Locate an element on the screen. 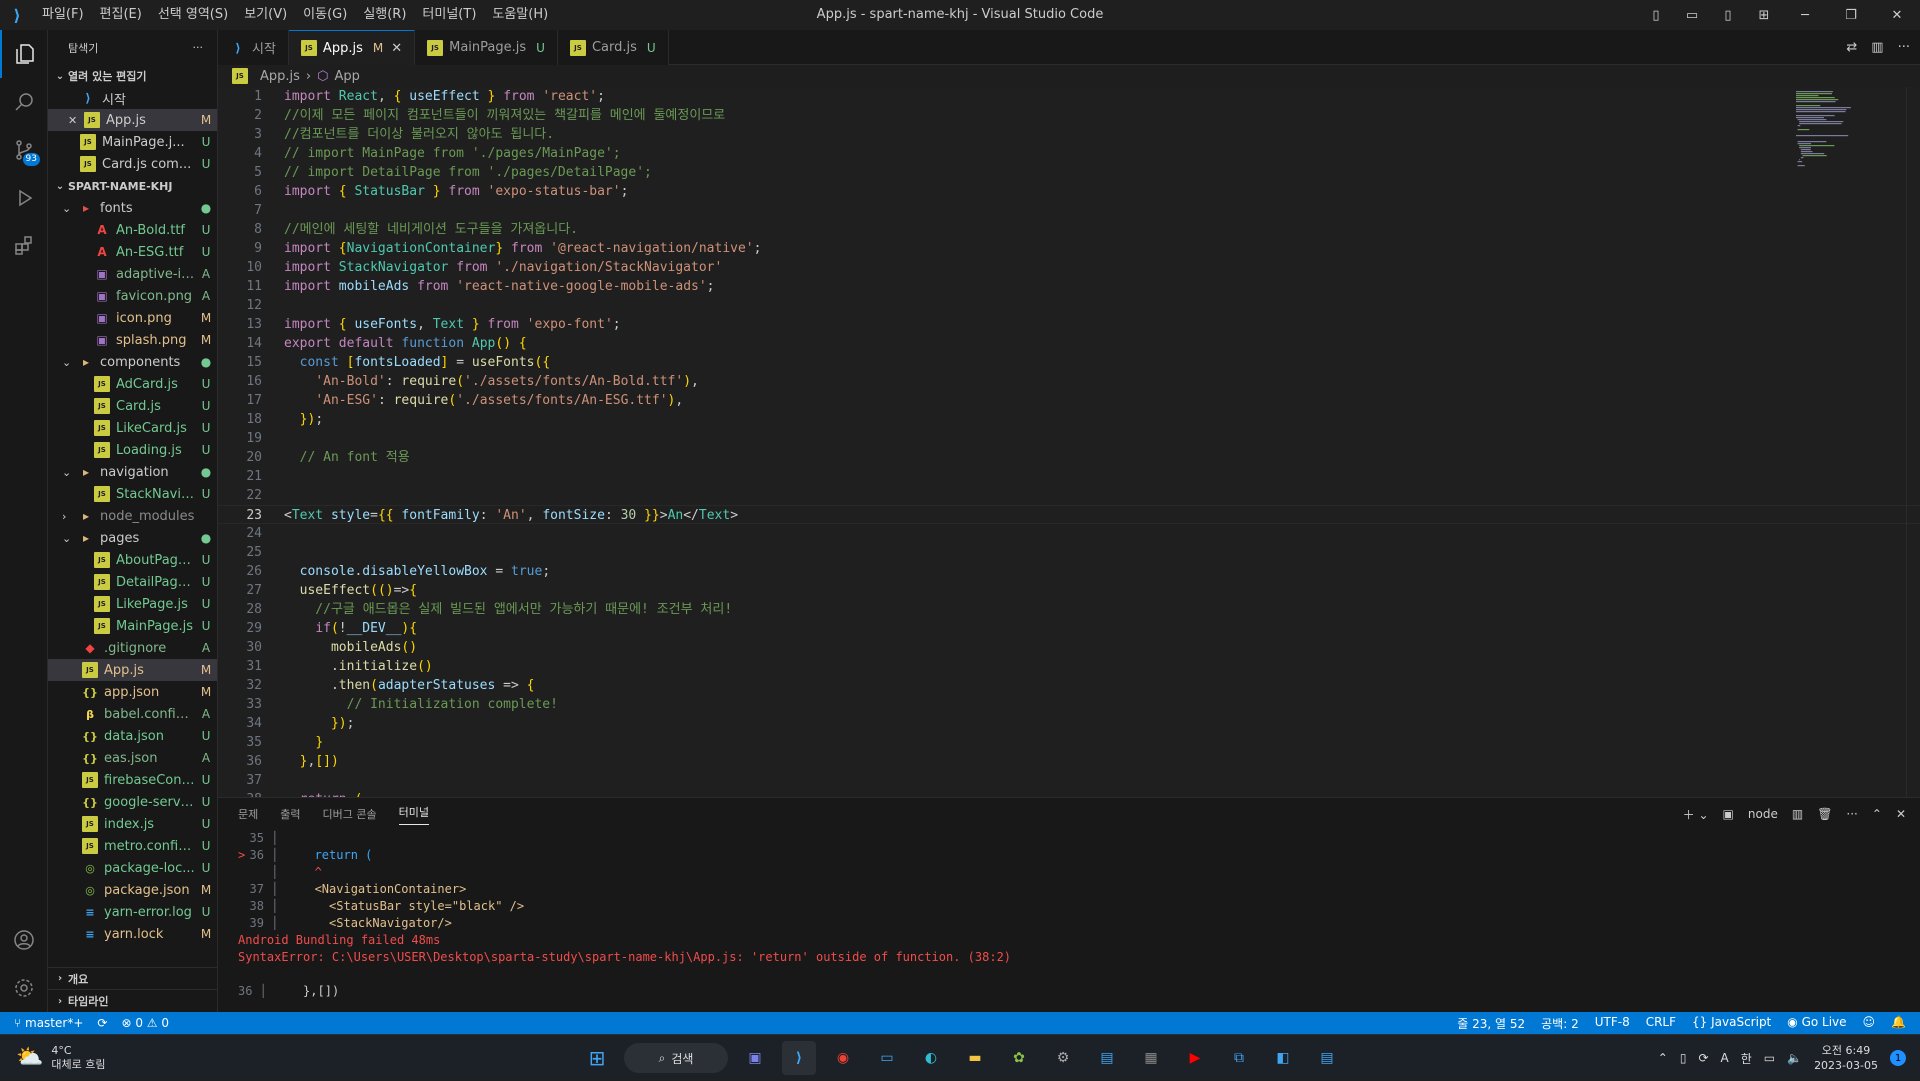 This screenshot has width=1920, height=1081. file-item: JS index.js U is located at coordinates (132, 824).